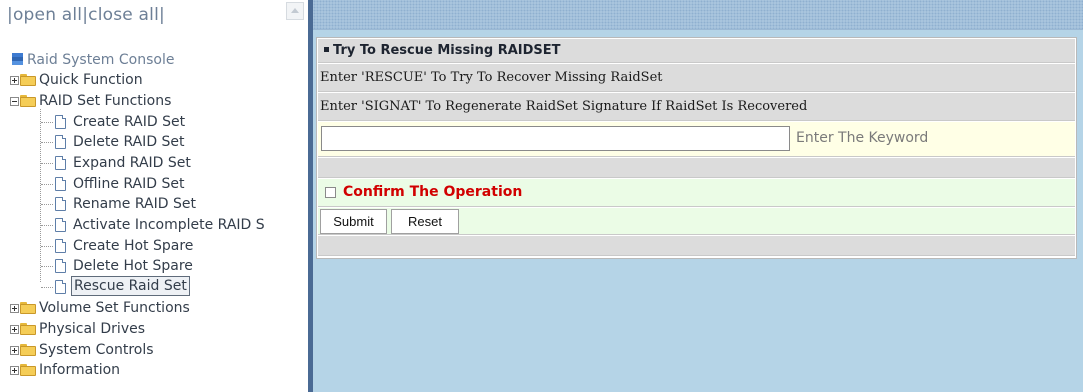  What do you see at coordinates (555, 138) in the screenshot?
I see `keyword-input` at bounding box center [555, 138].